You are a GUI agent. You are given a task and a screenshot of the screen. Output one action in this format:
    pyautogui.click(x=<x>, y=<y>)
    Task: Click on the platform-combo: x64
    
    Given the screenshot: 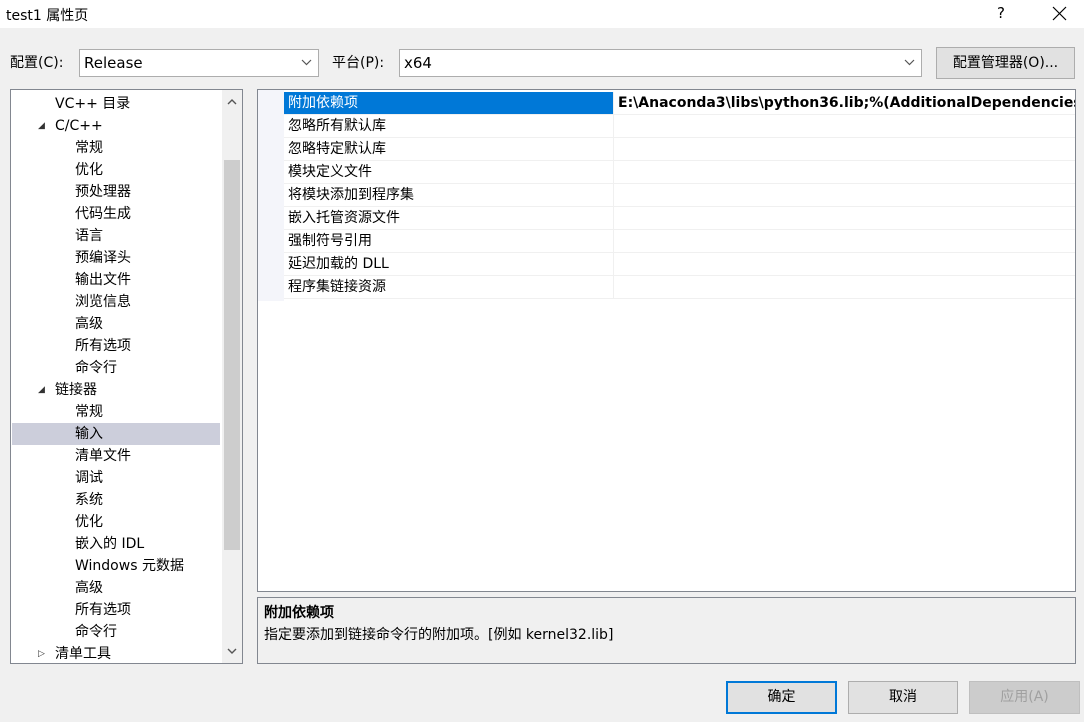 What is the action you would take?
    pyautogui.click(x=660, y=63)
    